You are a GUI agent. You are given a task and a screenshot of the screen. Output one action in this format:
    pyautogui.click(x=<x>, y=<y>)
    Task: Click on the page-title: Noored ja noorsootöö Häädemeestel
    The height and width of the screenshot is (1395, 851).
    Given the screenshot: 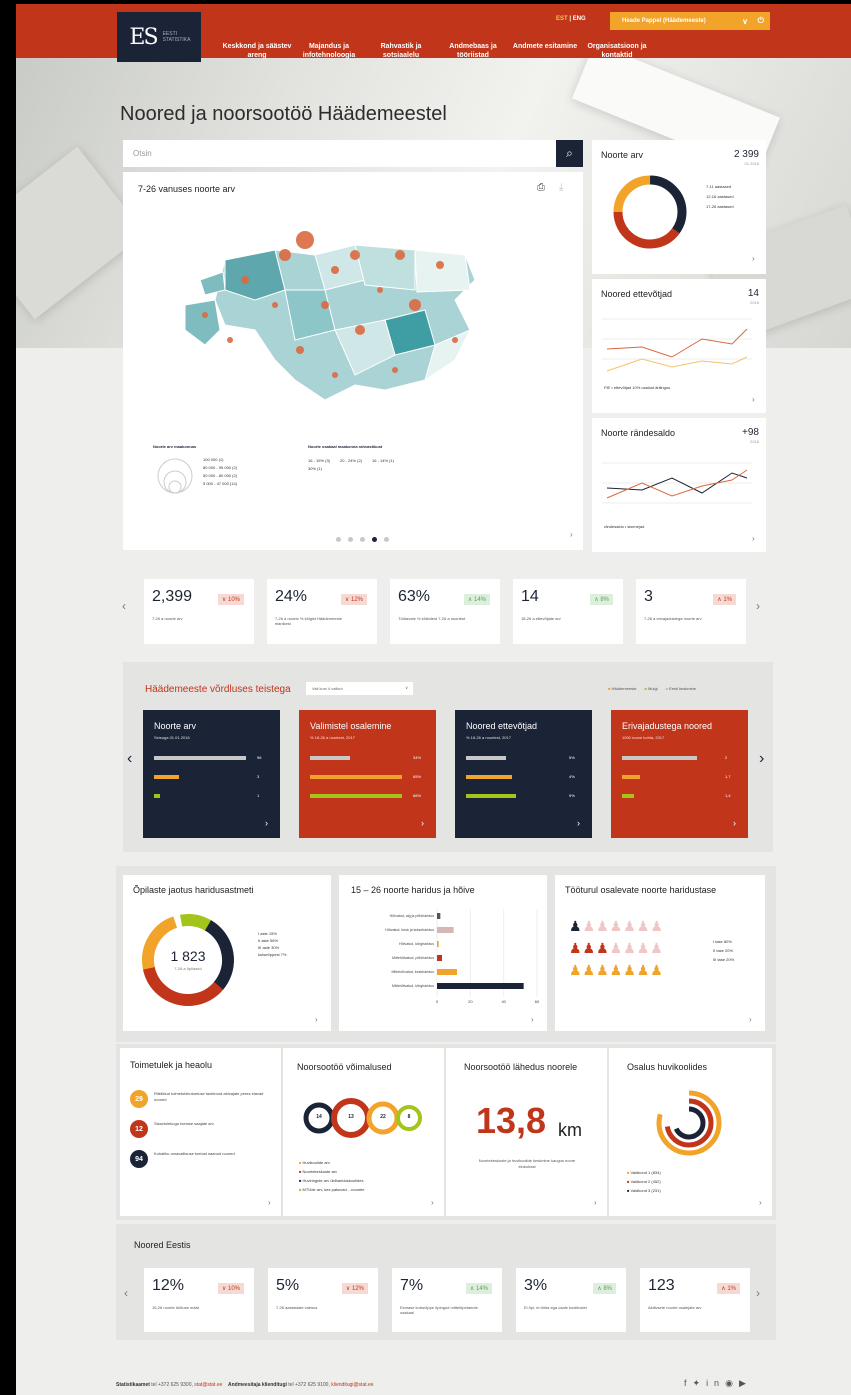 What is the action you would take?
    pyautogui.click(x=283, y=114)
    